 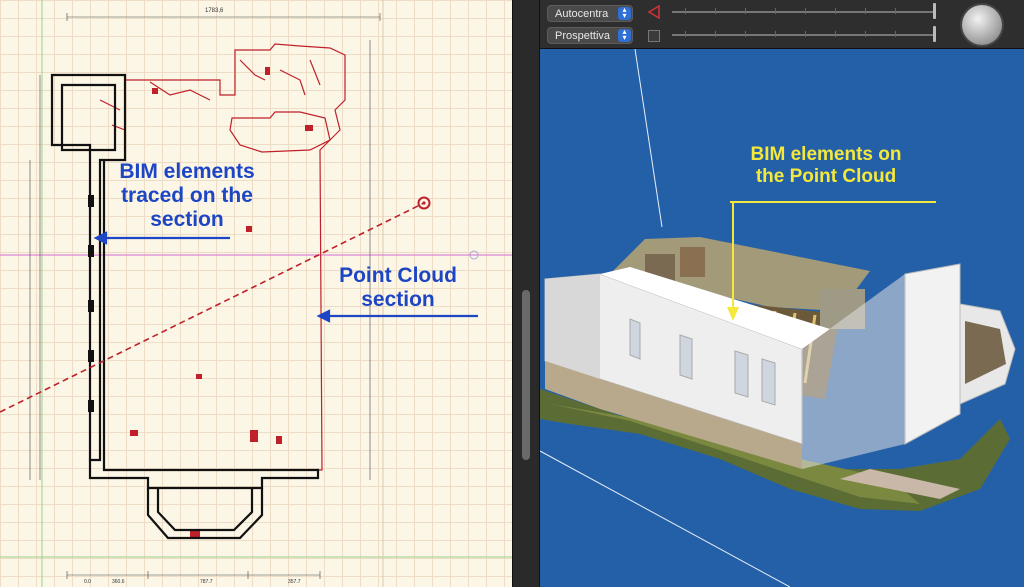 I want to click on pane-splitter, so click(x=526, y=293).